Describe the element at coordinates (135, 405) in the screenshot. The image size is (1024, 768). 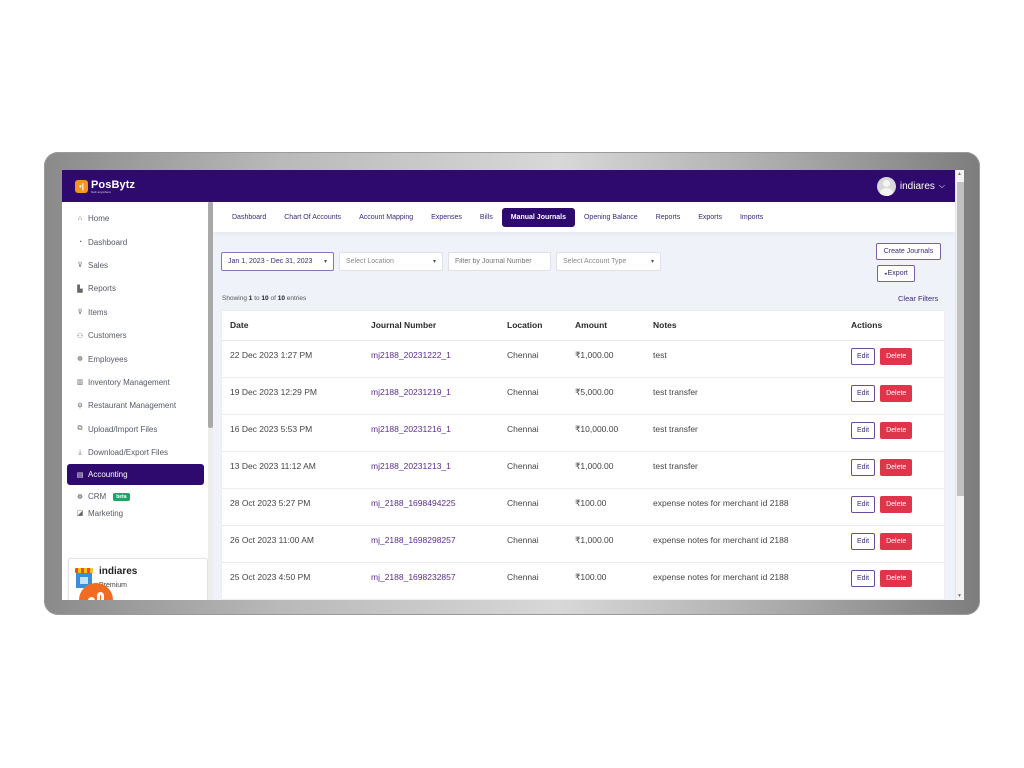
I see `sidebar-item-restaurant-management: ψ Restaurant Management` at that location.